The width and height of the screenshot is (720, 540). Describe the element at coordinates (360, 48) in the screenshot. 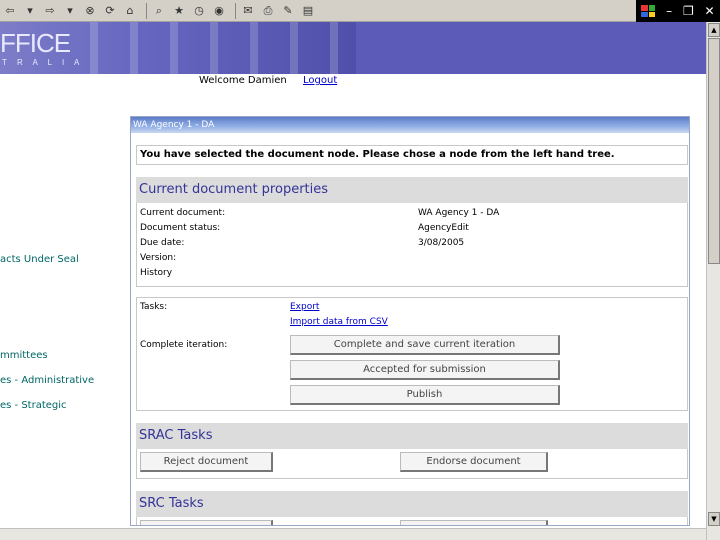

I see `site-banner: FFICE T R A L I A` at that location.